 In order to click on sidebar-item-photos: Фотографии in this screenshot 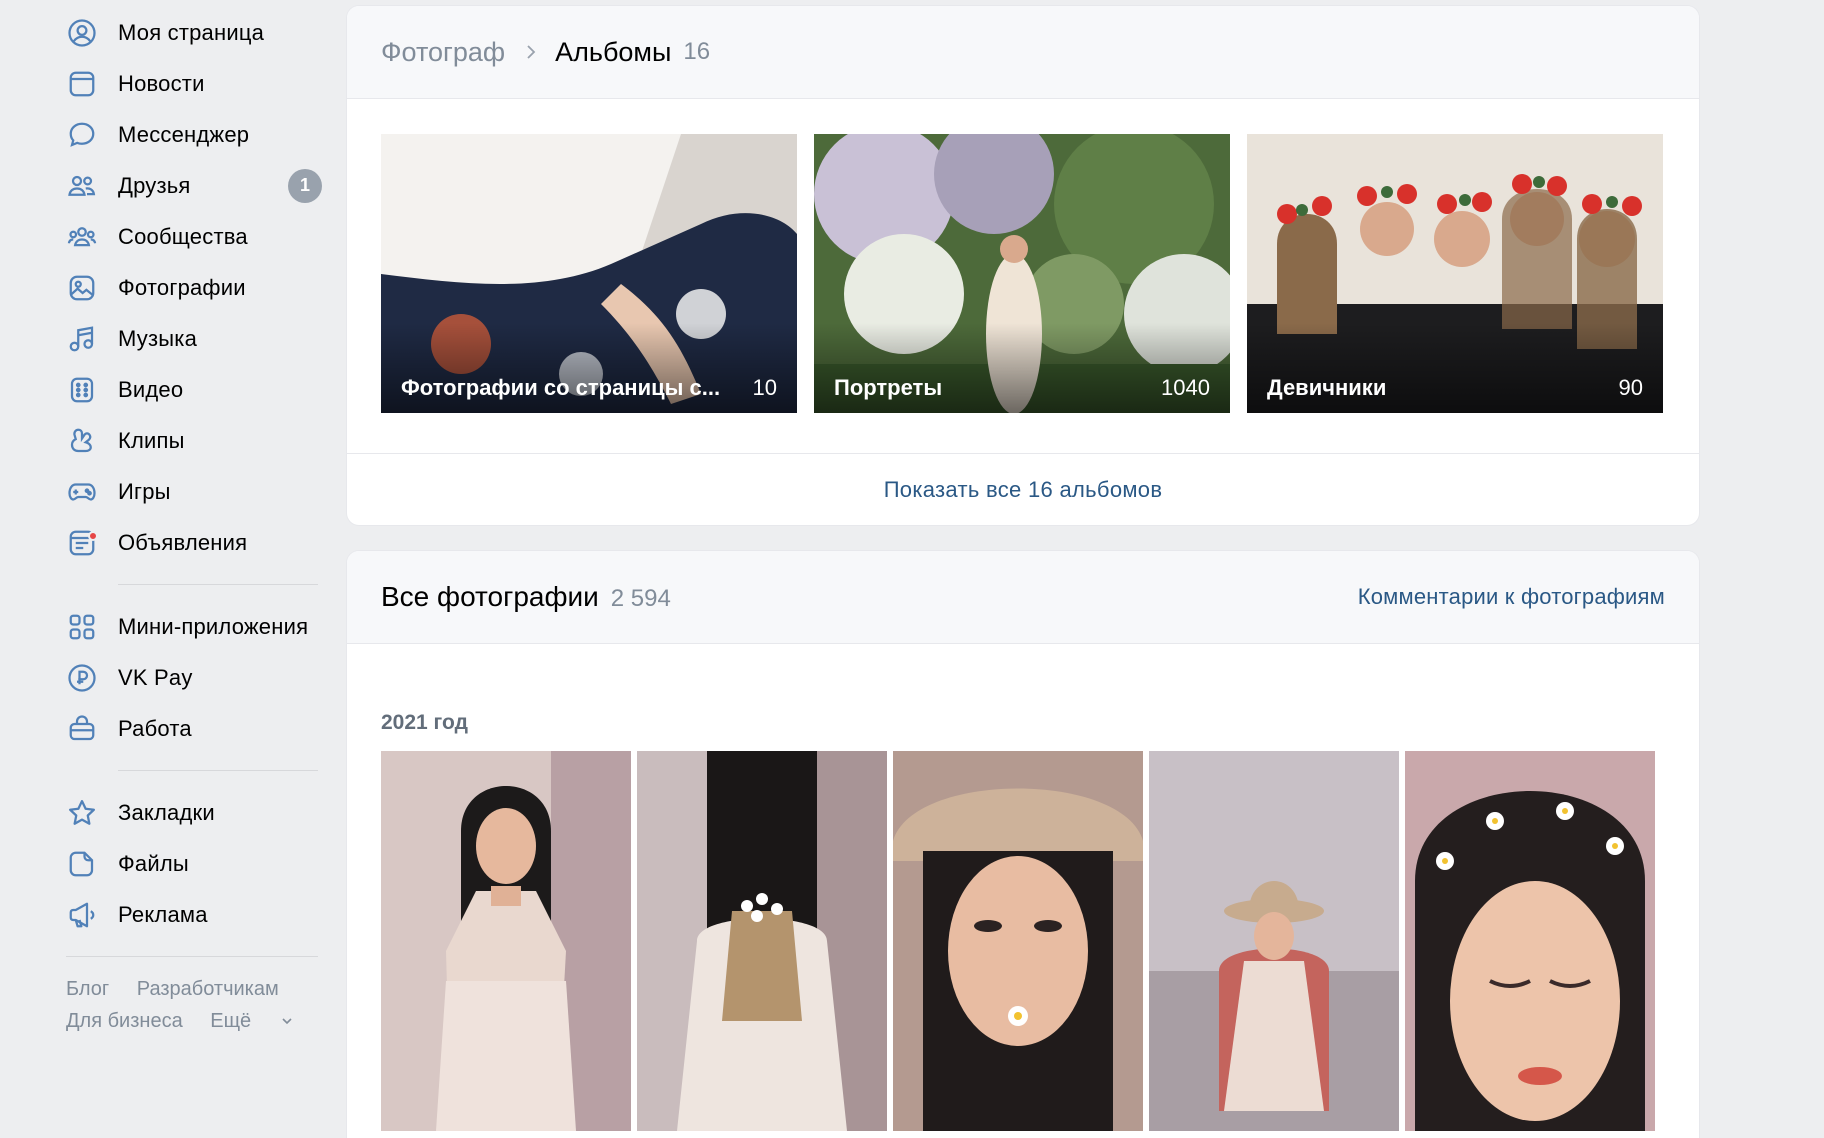, I will do `click(194, 287)`.